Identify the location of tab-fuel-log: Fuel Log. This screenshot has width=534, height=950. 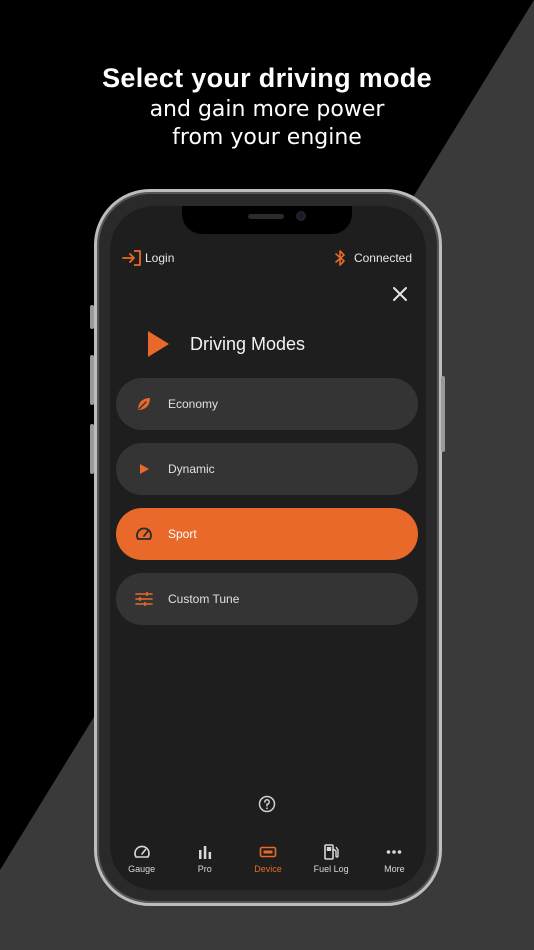
(331, 864).